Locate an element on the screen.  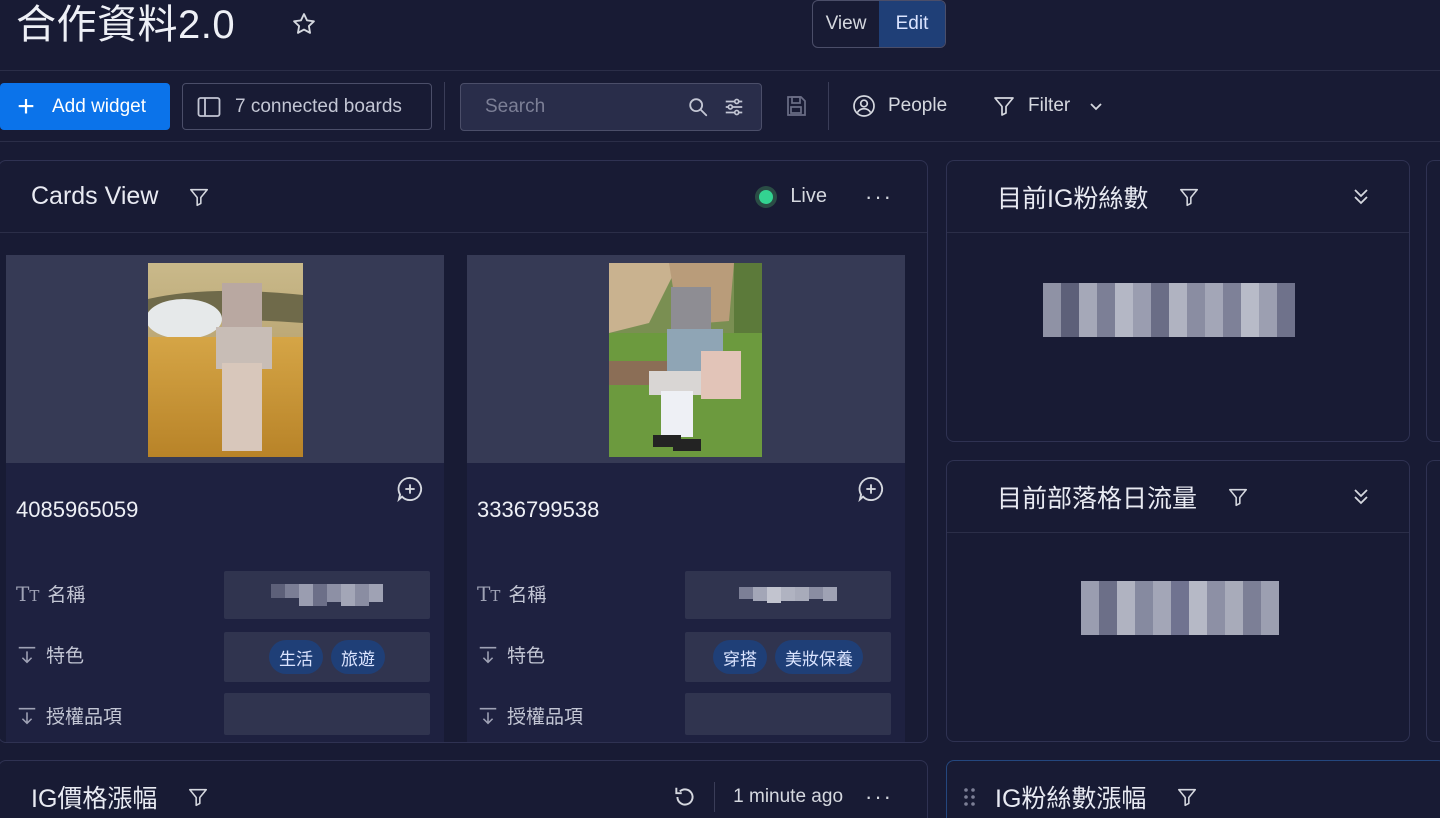
widget-header: 目前部落格日流量 is located at coordinates (1178, 497).